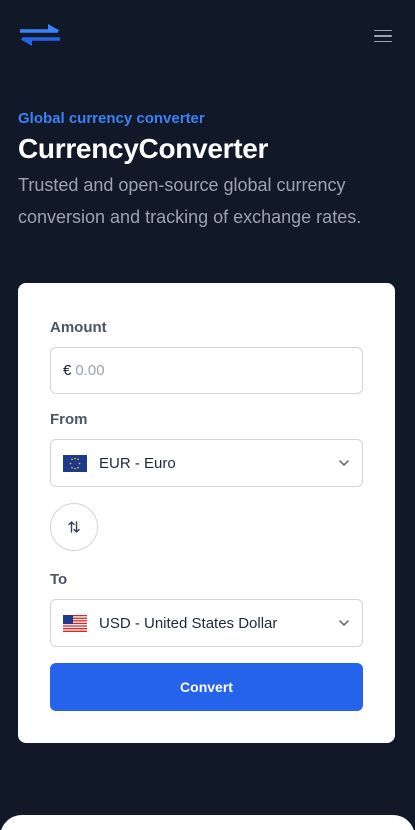 This screenshot has width=415, height=830. What do you see at coordinates (40, 35) in the screenshot?
I see `swap-arrows-logo-icon` at bounding box center [40, 35].